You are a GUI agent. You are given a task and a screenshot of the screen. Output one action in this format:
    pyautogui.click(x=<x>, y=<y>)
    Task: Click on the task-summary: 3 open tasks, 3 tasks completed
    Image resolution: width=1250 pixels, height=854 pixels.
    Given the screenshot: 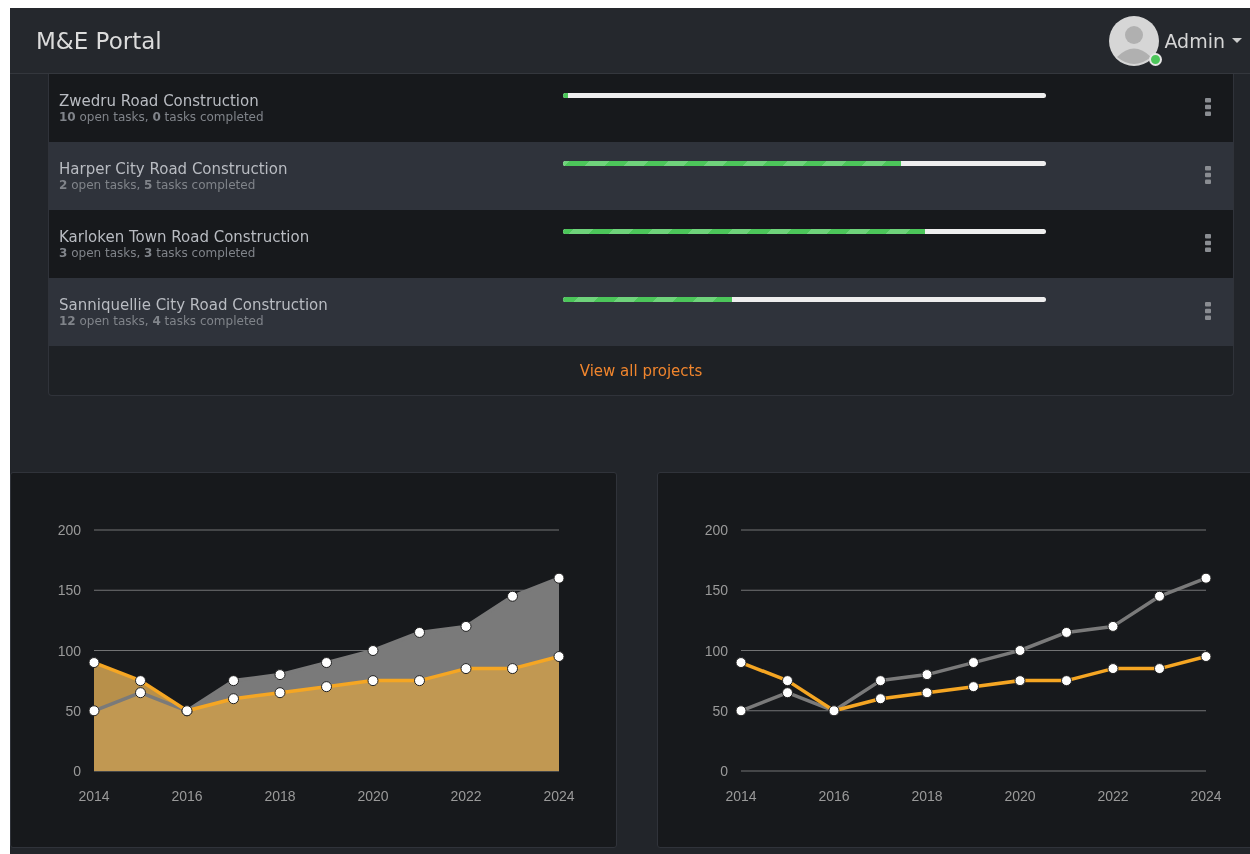 What is the action you would take?
    pyautogui.click(x=158, y=253)
    